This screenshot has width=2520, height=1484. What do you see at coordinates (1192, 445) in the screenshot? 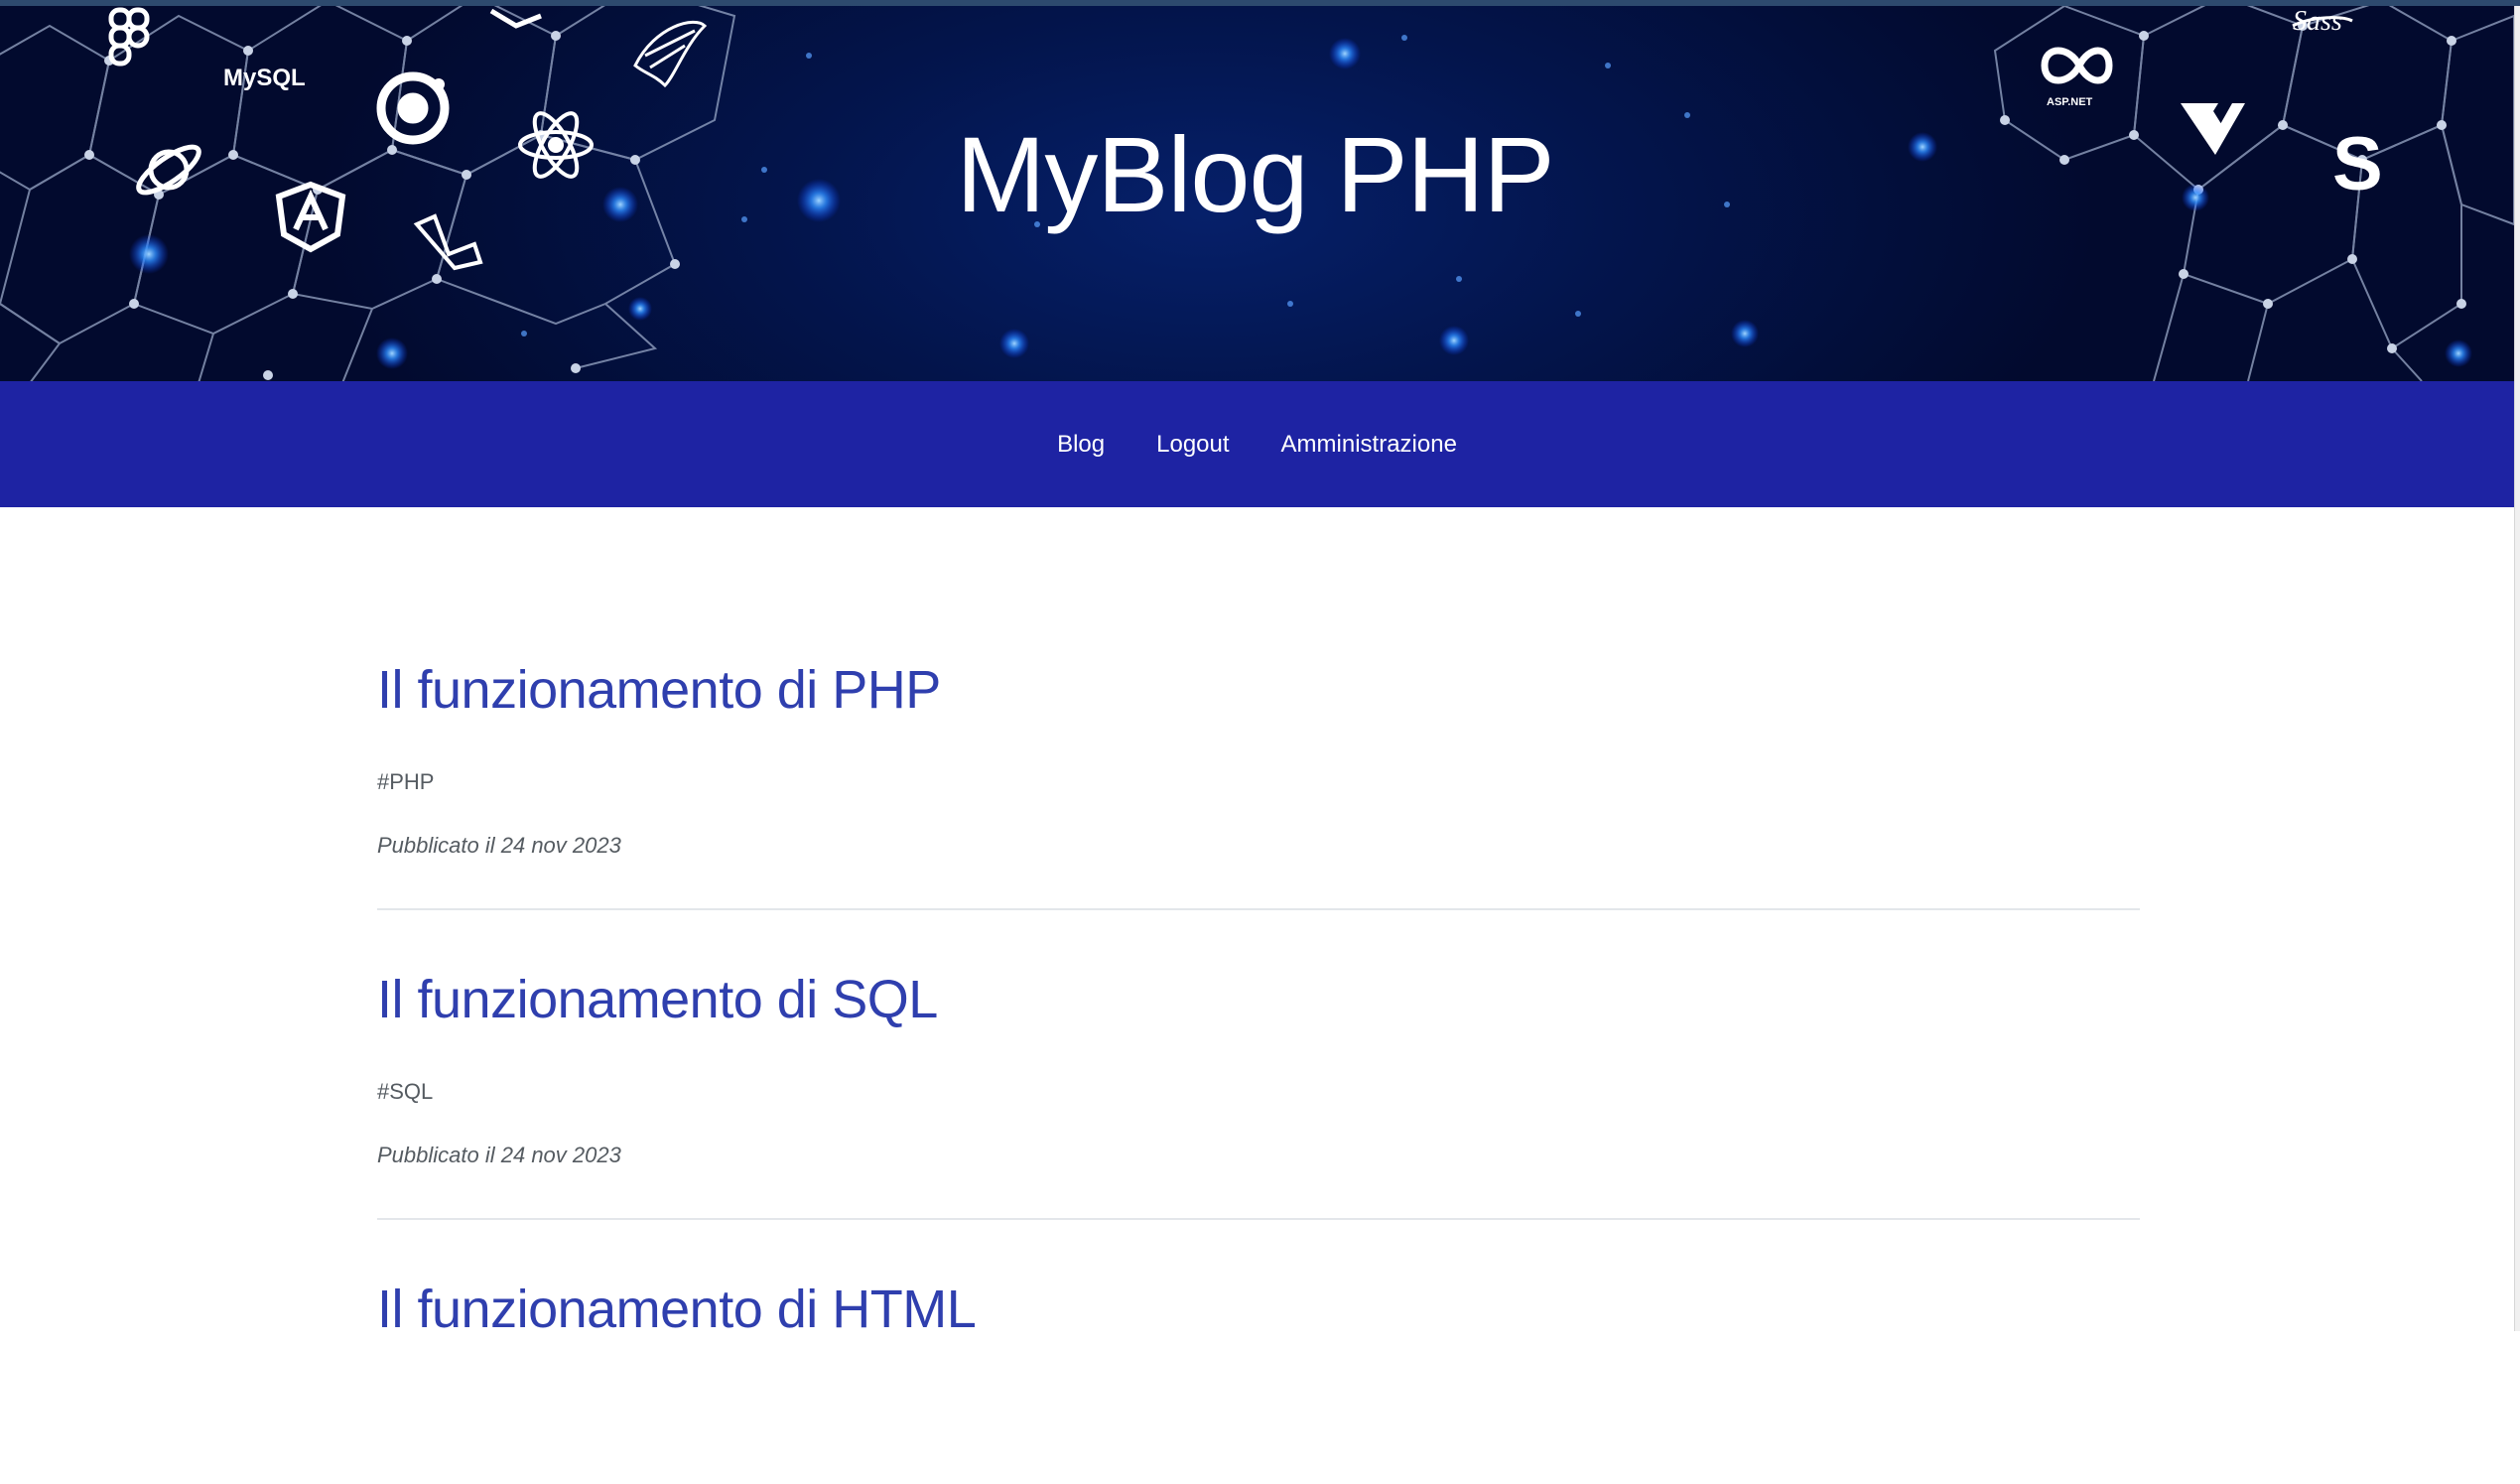
I see `nav-link-logout: Logout` at bounding box center [1192, 445].